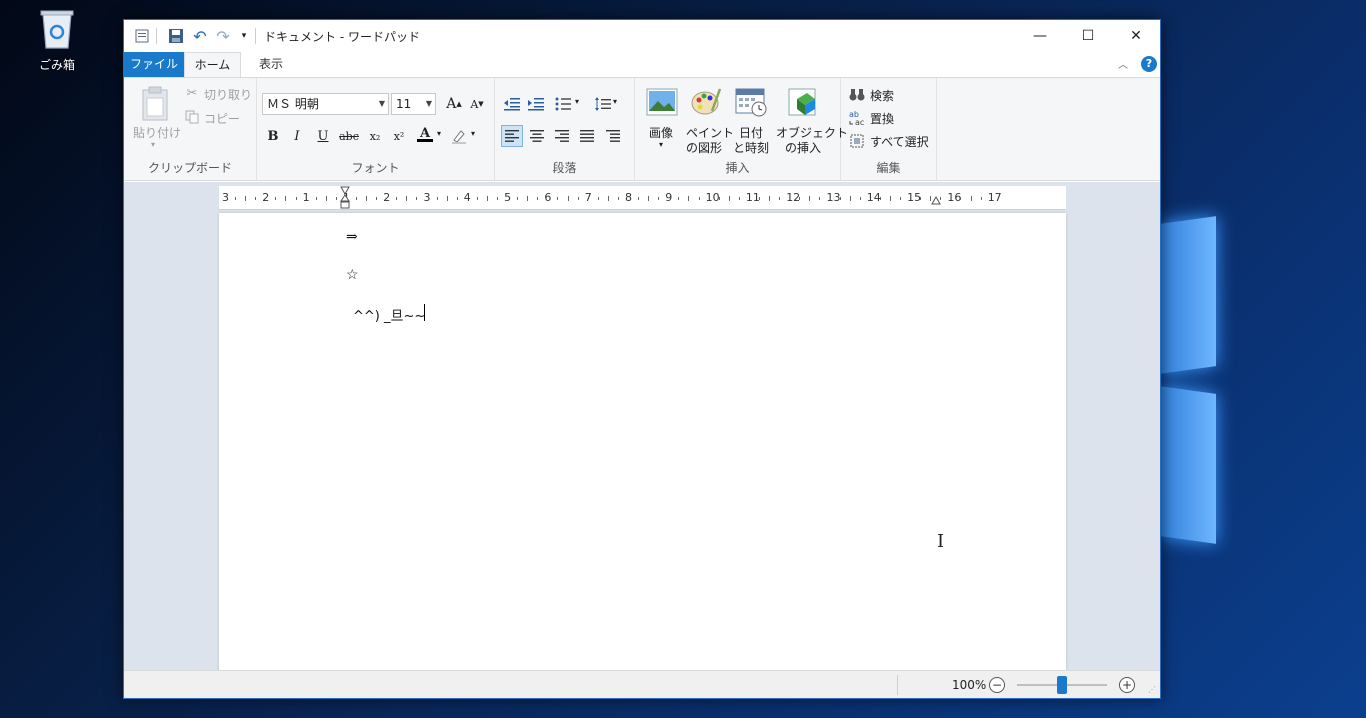  I want to click on superscript-button: x², so click(399, 136).